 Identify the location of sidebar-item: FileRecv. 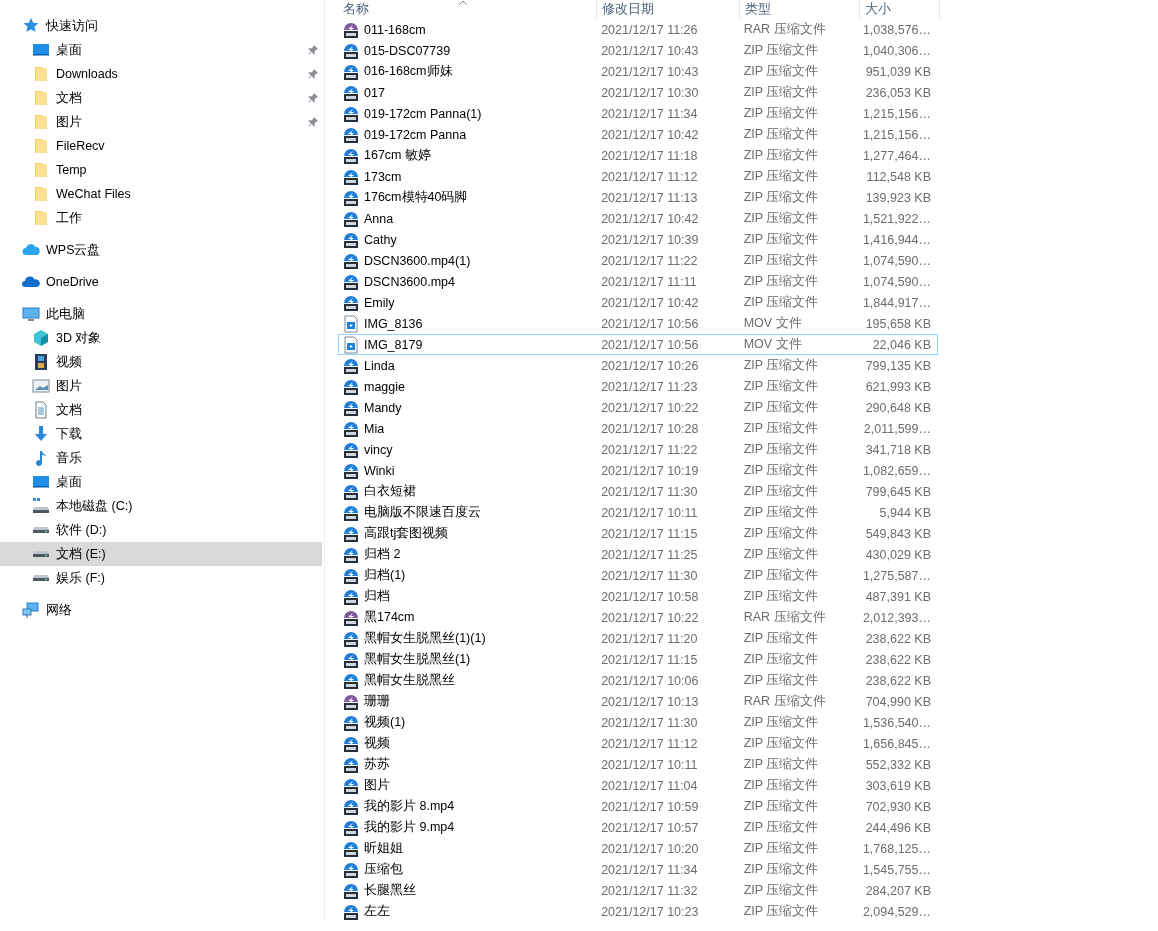
(161, 146).